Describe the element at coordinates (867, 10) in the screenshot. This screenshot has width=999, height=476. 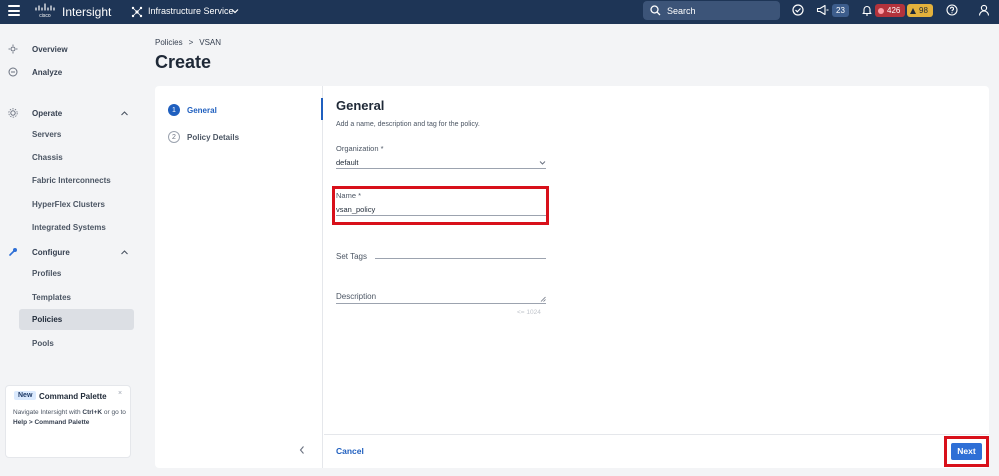
I see `bell-icon` at that location.